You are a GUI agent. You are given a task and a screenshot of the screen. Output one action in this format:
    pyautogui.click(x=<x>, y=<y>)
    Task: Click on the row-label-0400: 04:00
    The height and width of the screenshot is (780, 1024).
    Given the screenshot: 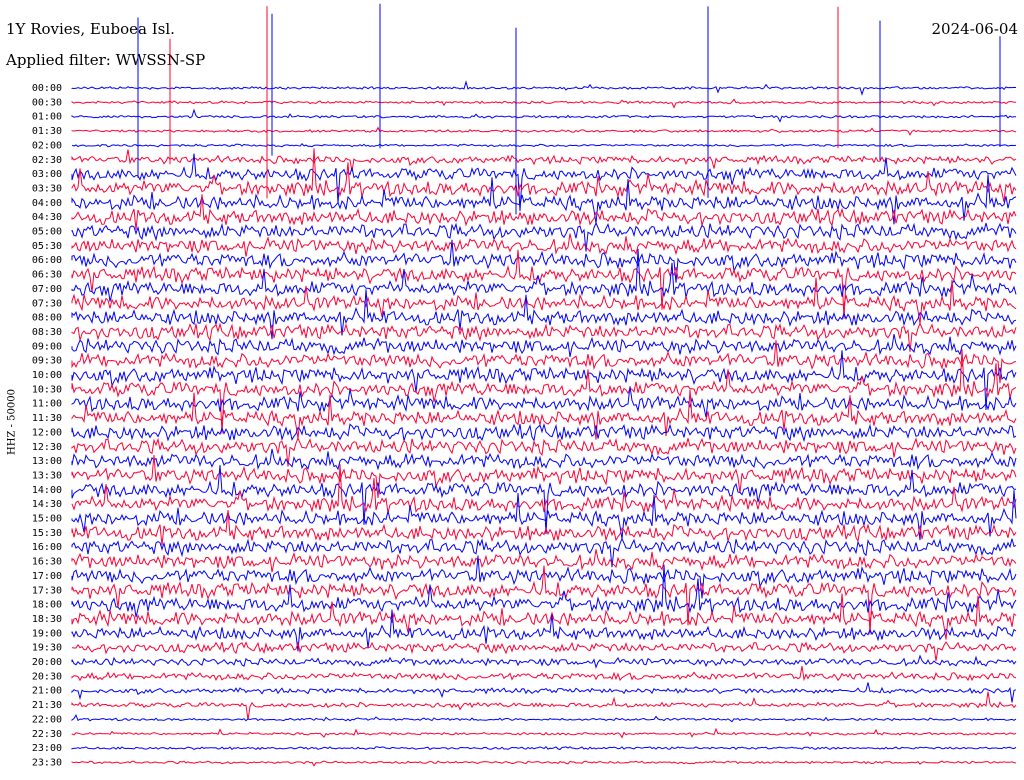 What is the action you would take?
    pyautogui.click(x=47, y=203)
    